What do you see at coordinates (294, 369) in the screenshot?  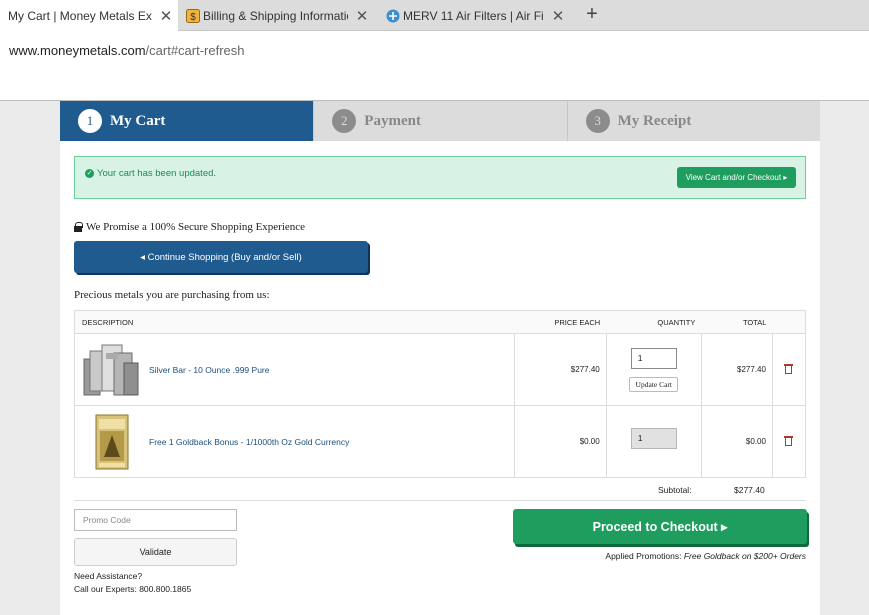 I see `product-cell: Silver Bar - 10 Ounce .999 Pure` at bounding box center [294, 369].